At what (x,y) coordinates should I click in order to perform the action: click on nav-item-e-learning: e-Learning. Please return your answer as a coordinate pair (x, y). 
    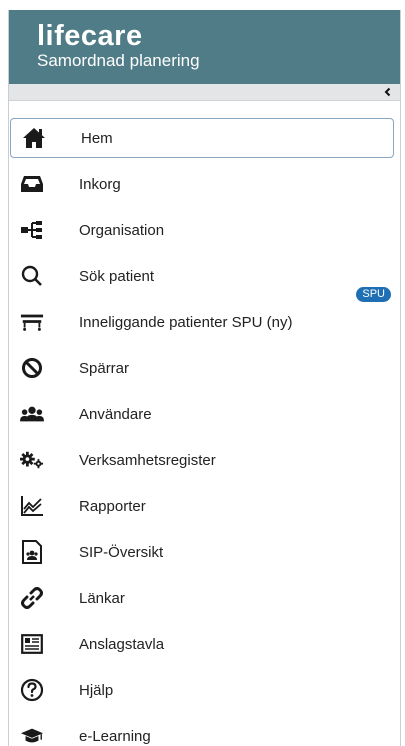
    Looking at the image, I should click on (201, 731).